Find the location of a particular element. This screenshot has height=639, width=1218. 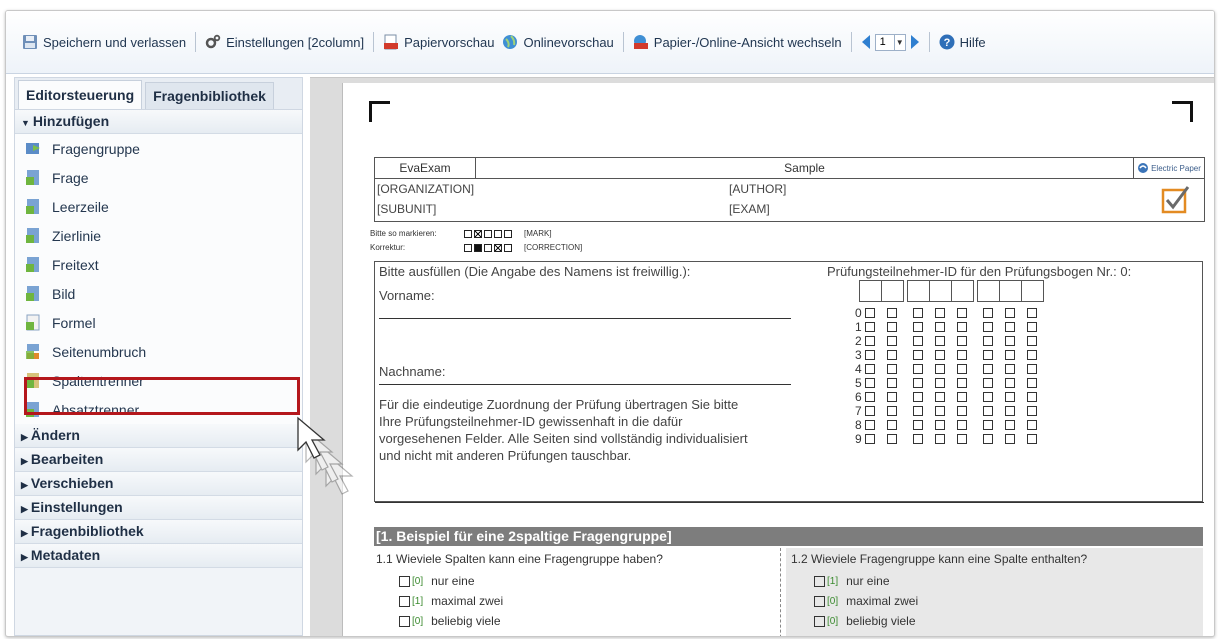

sidebar-item-formula: Formel is located at coordinates (158, 322).